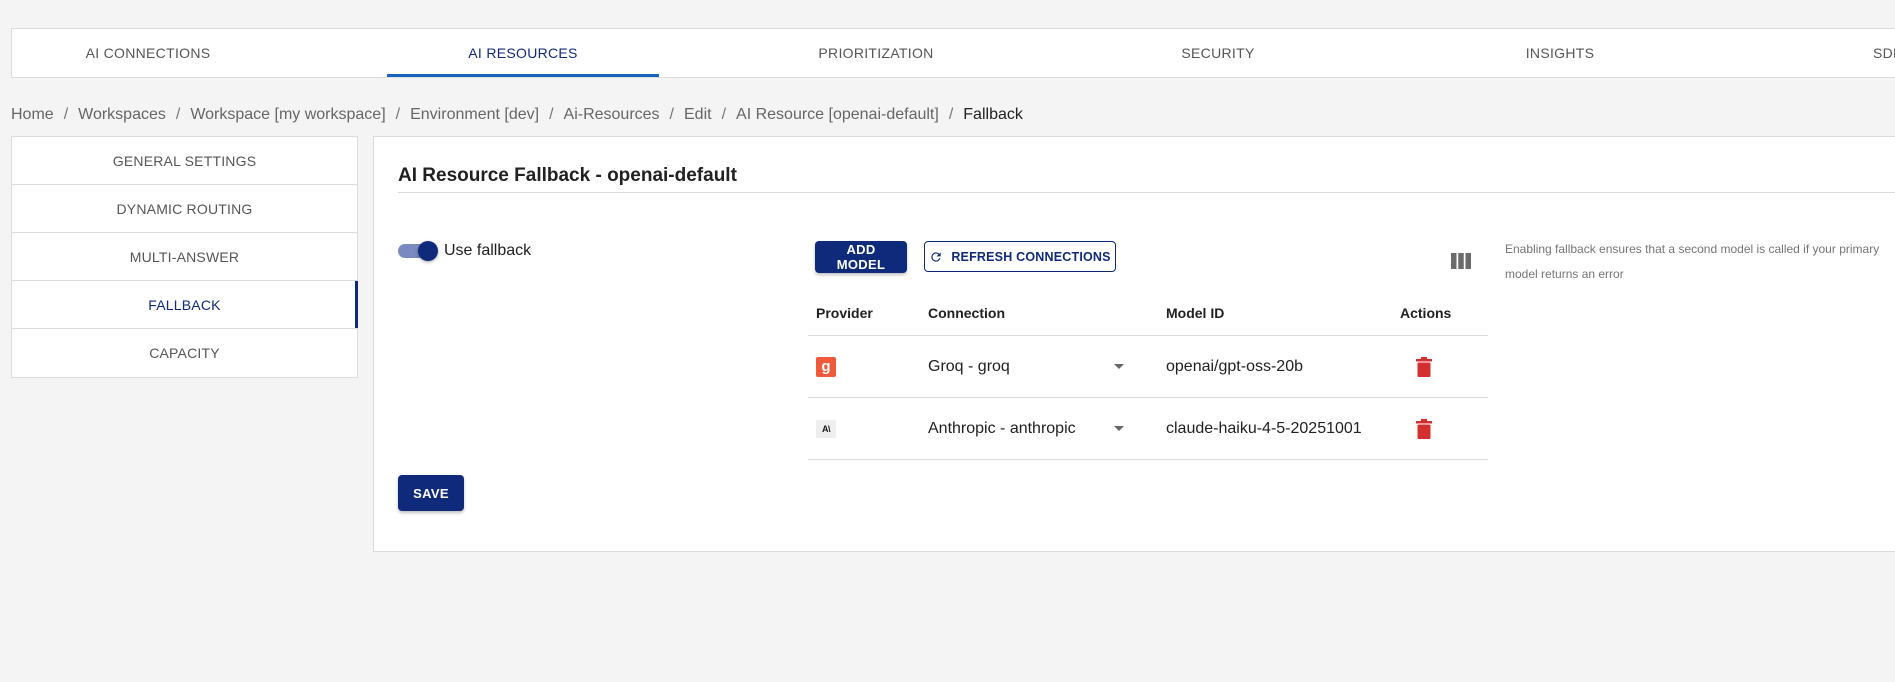  I want to click on add-model-button: ADD MODEL, so click(861, 257).